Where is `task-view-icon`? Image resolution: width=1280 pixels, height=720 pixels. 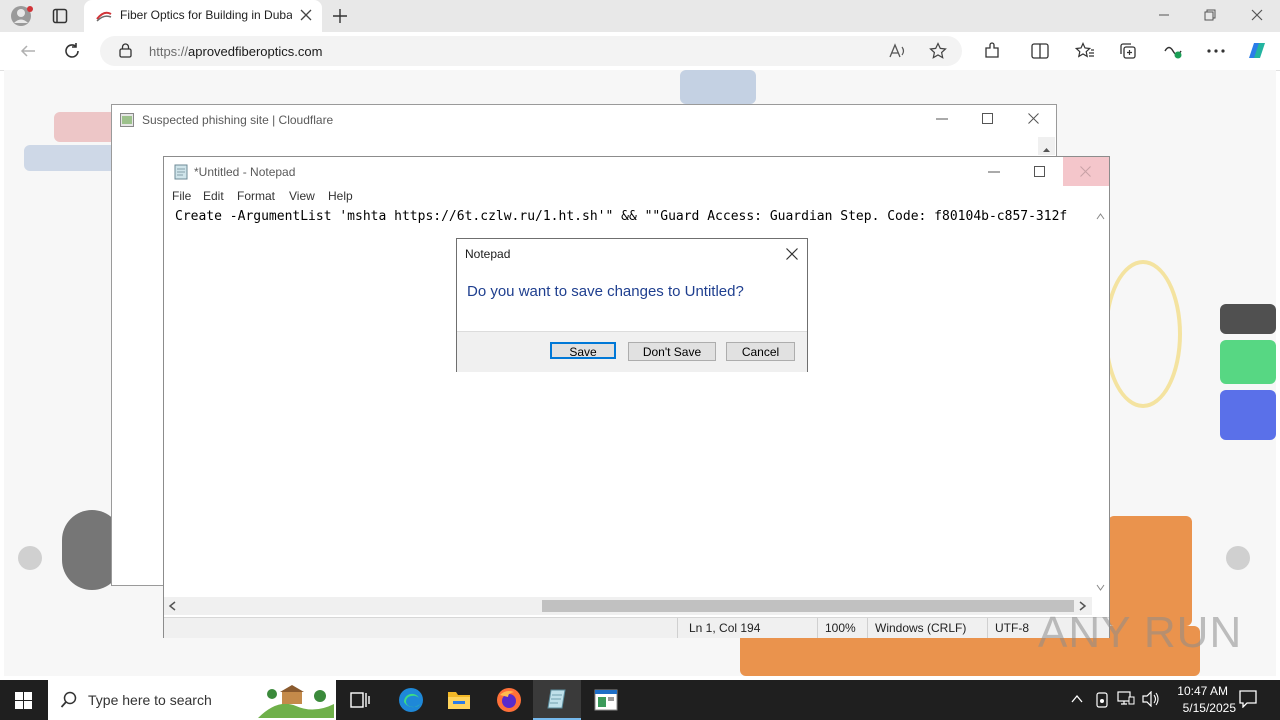 task-view-icon is located at coordinates (360, 700).